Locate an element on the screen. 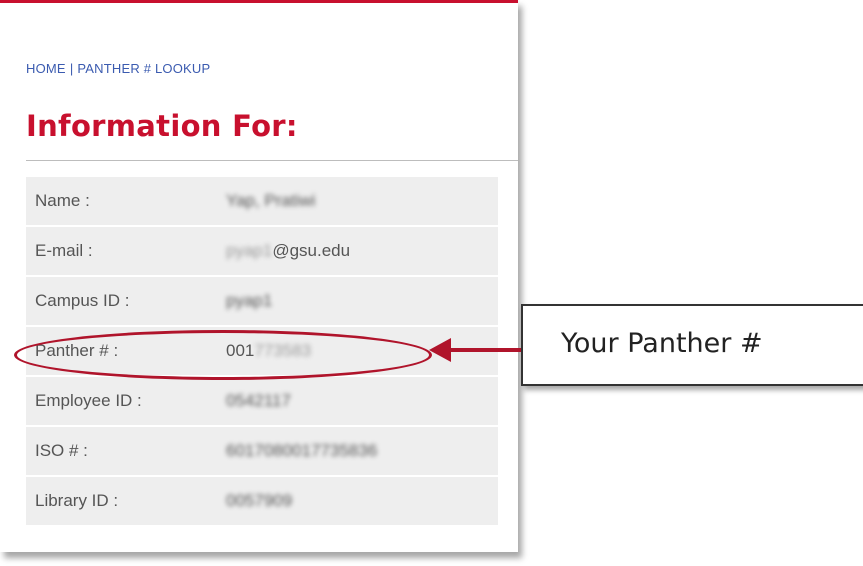  name-label: Name : is located at coordinates (62, 200).